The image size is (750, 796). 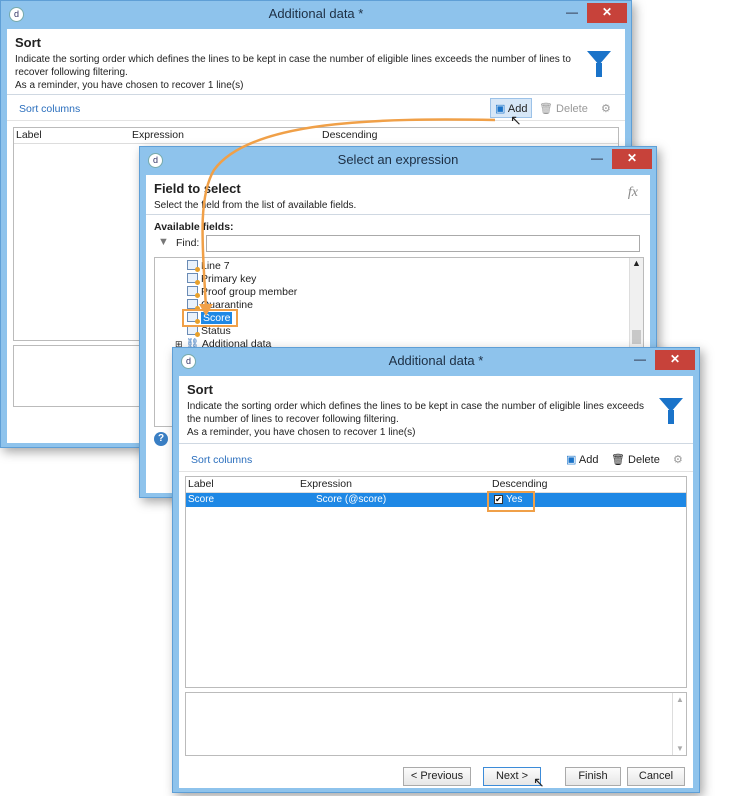 What do you see at coordinates (215, 266) in the screenshot?
I see `tree-item-label: Line 7` at bounding box center [215, 266].